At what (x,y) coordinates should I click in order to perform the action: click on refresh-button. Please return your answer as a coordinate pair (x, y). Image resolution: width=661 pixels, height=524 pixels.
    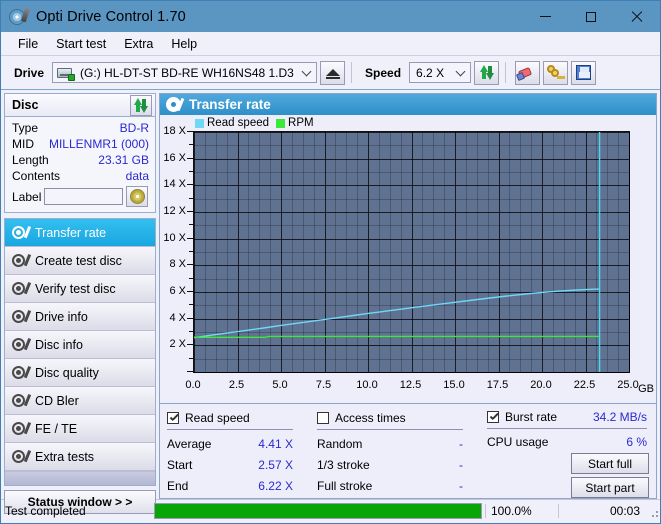
    Looking at the image, I should click on (487, 72).